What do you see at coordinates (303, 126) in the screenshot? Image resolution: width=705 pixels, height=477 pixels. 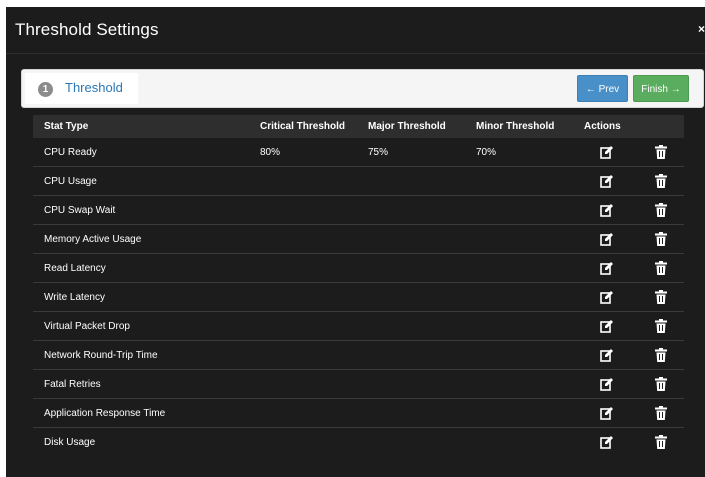 I see `column-header-critical: Critical Threshold` at bounding box center [303, 126].